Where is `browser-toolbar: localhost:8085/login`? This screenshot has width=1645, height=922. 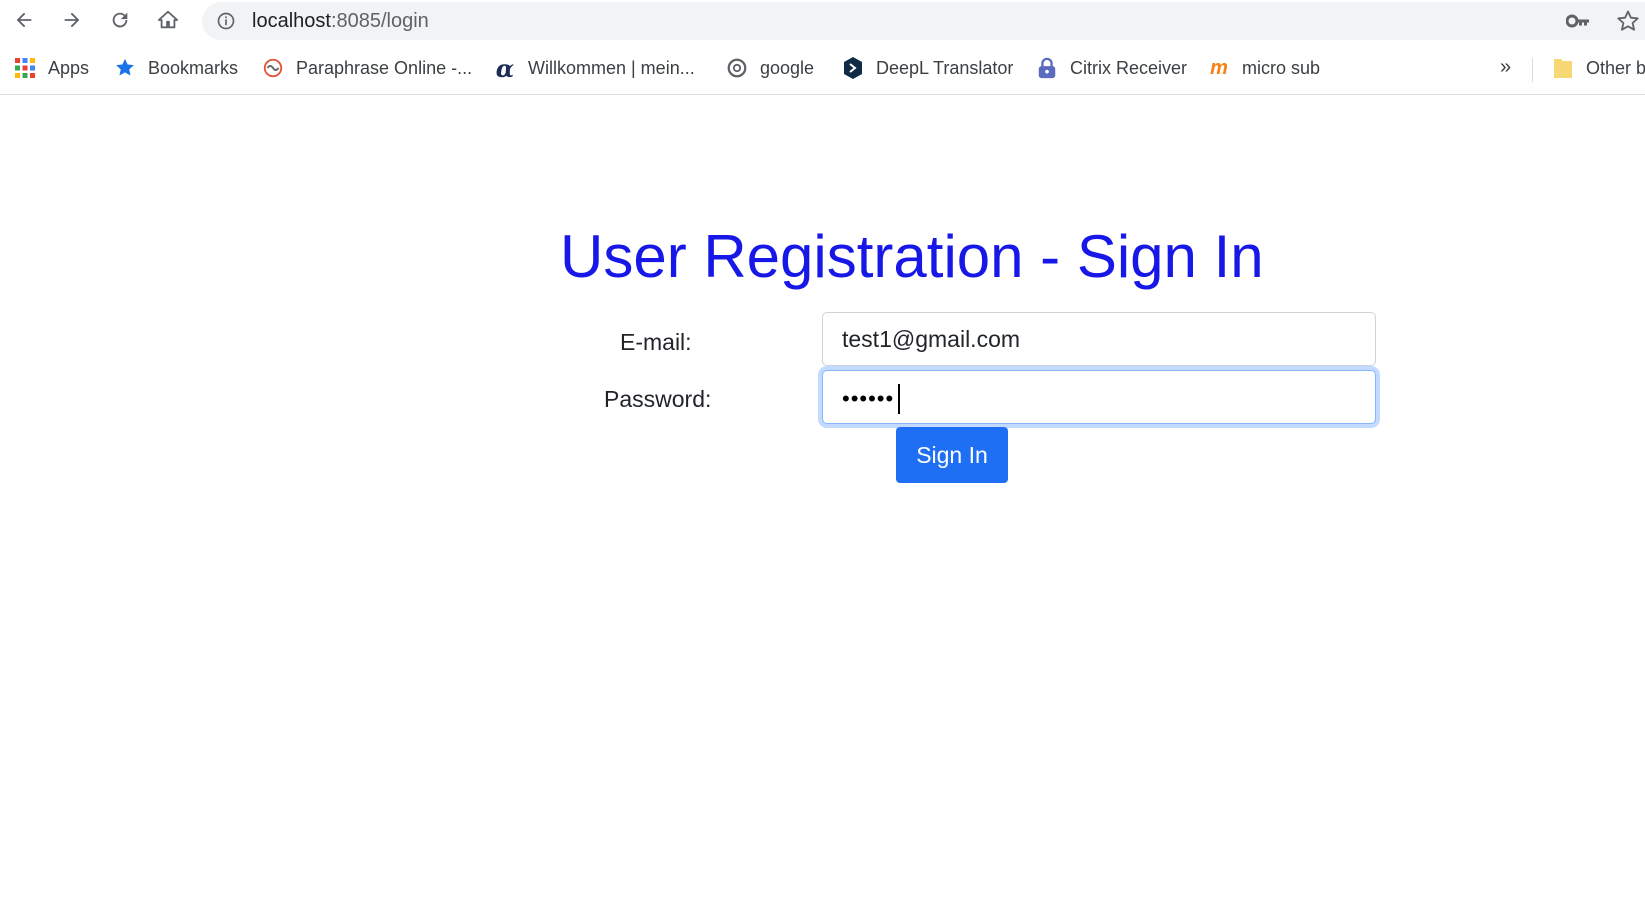 browser-toolbar: localhost:8085/login is located at coordinates (822, 20).